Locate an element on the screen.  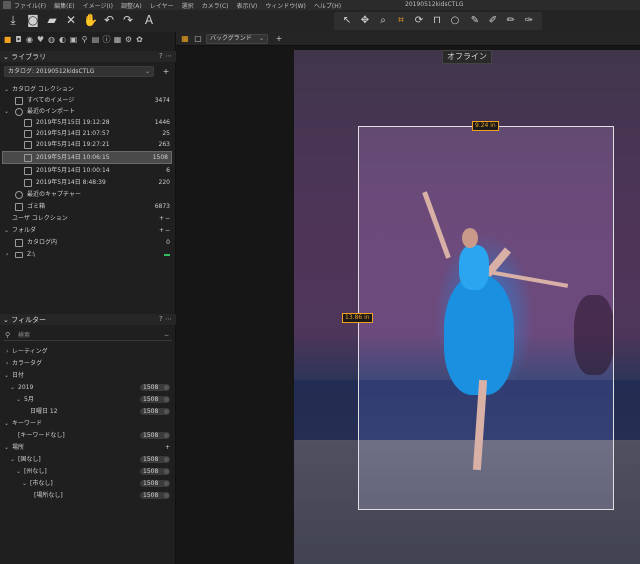
rotate-icon: ⟳ is located at coordinates (419, 21).